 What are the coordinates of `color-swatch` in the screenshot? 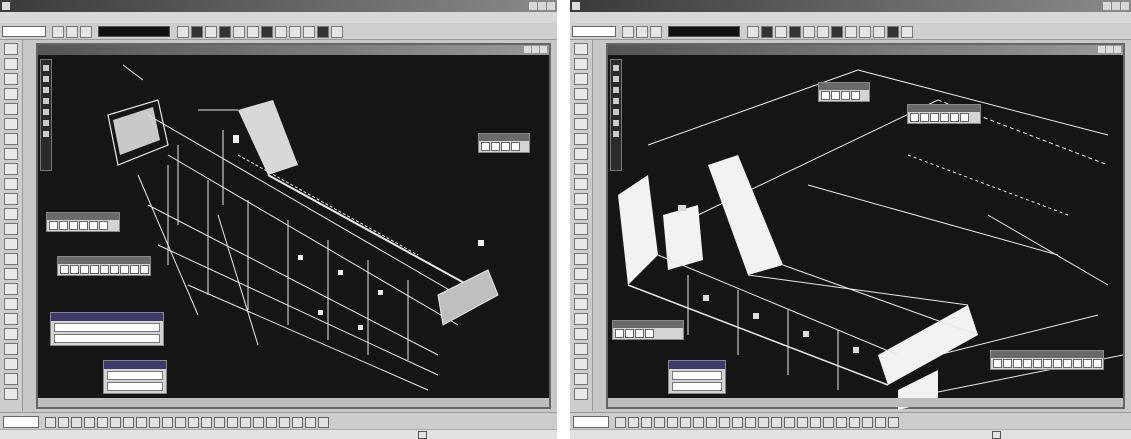 It's located at (704, 31).